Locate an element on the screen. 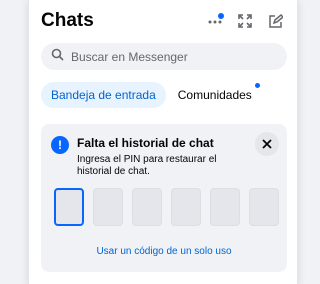  chats-header: Chats is located at coordinates (163, 21).